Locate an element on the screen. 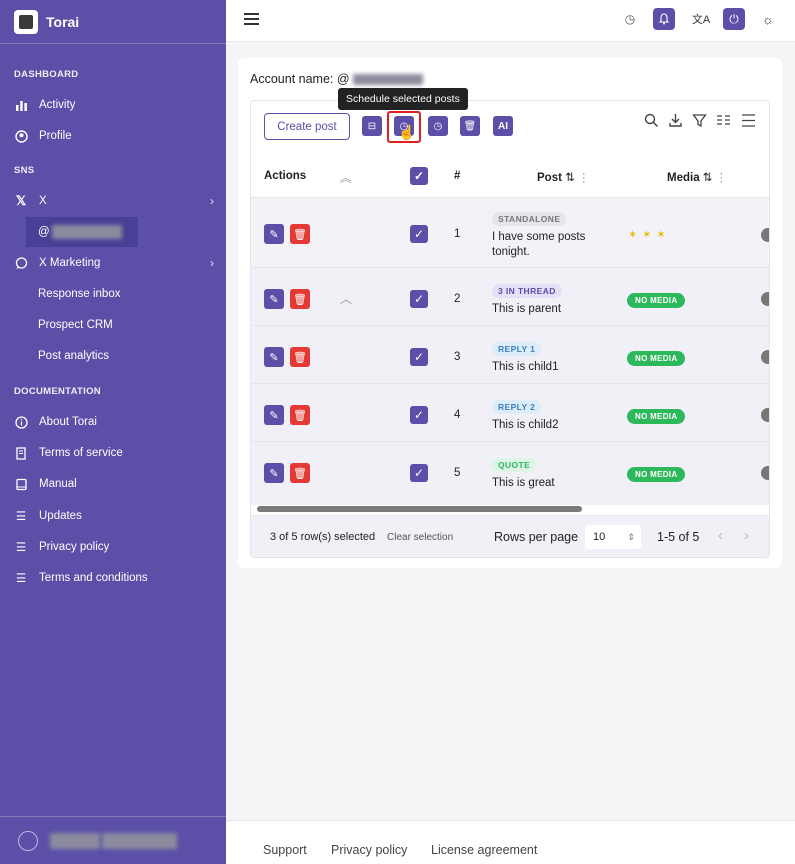  rows-per-page-value: 10 is located at coordinates (599, 537).